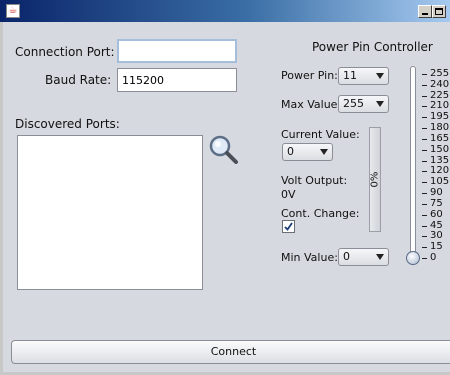 The image size is (450, 375). Describe the element at coordinates (177, 51) in the screenshot. I see `connection-port-input` at that location.